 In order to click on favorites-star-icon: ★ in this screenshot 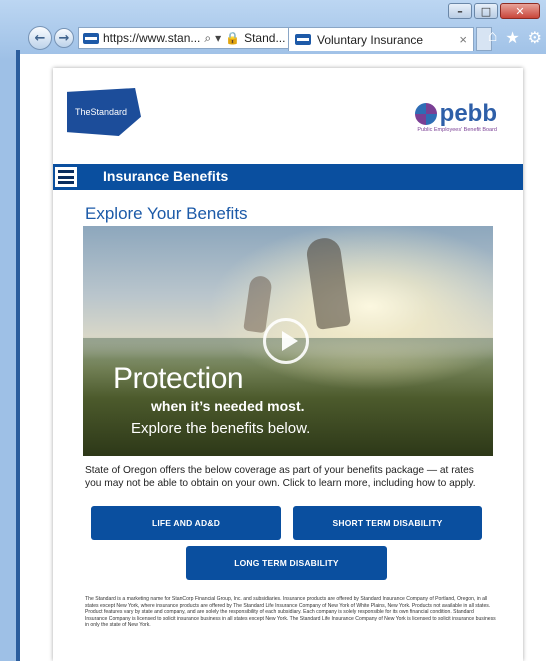, I will do `click(512, 38)`.